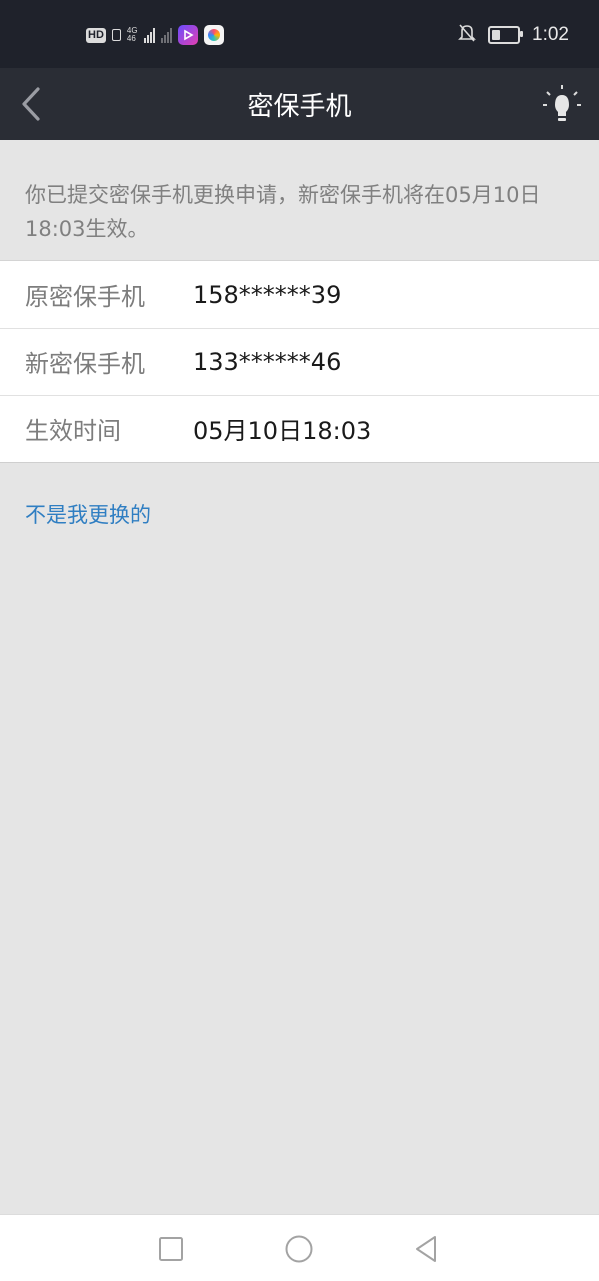 This screenshot has width=599, height=1281. Describe the element at coordinates (506, 35) in the screenshot. I see `battery-icon` at that location.